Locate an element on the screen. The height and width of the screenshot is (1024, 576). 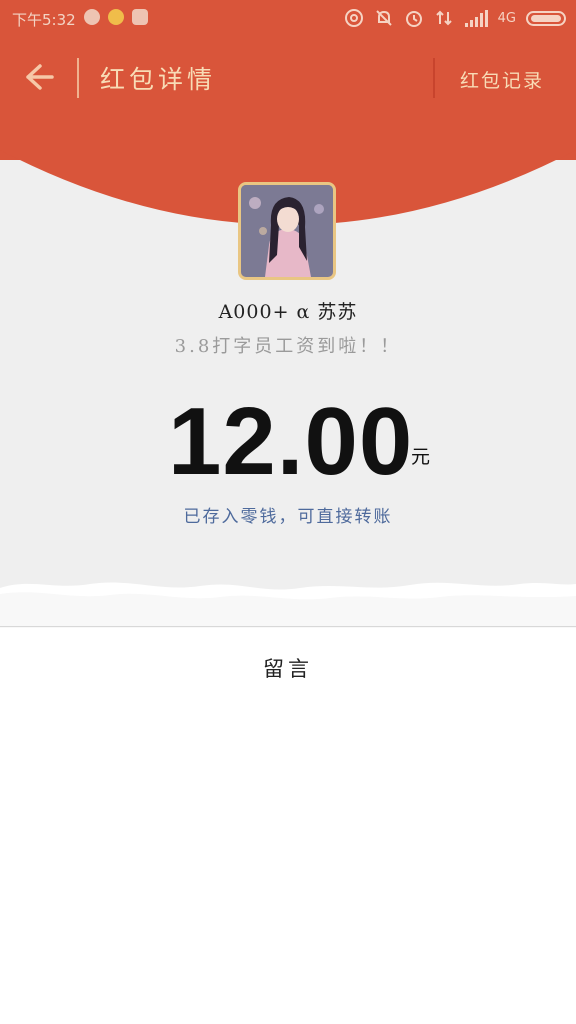
hotspot-icon is located at coordinates (353, 18).